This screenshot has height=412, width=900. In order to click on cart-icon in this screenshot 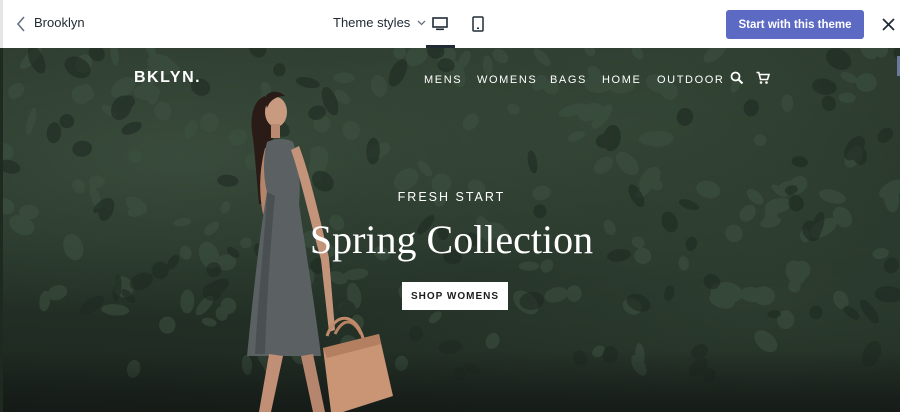, I will do `click(763, 77)`.